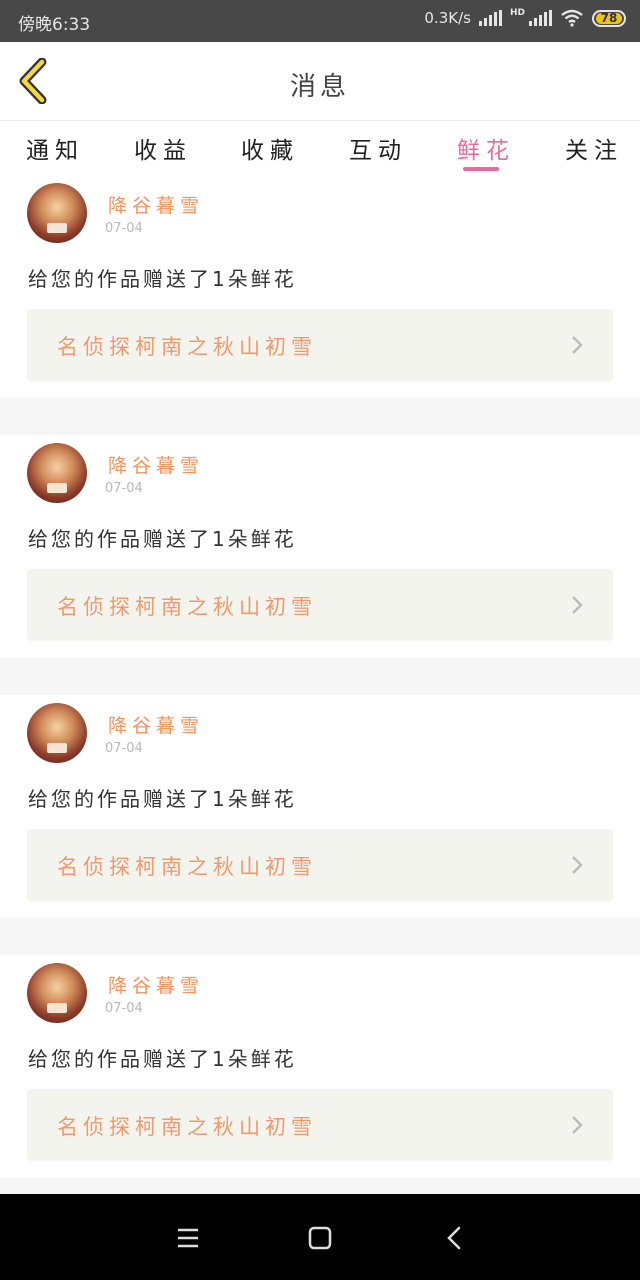 The height and width of the screenshot is (1280, 640). I want to click on network-speed: 0.3K/s, so click(447, 18).